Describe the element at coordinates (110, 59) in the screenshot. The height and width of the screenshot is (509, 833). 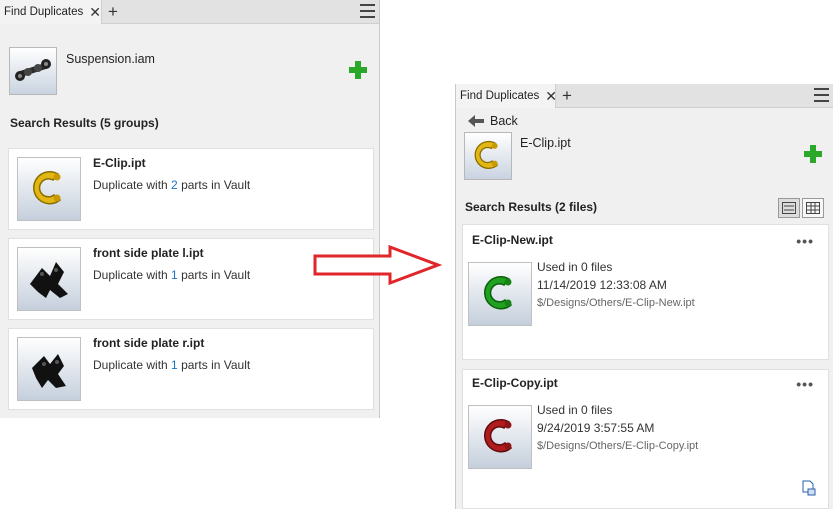
I see `document-name: Suspension.iam` at that location.